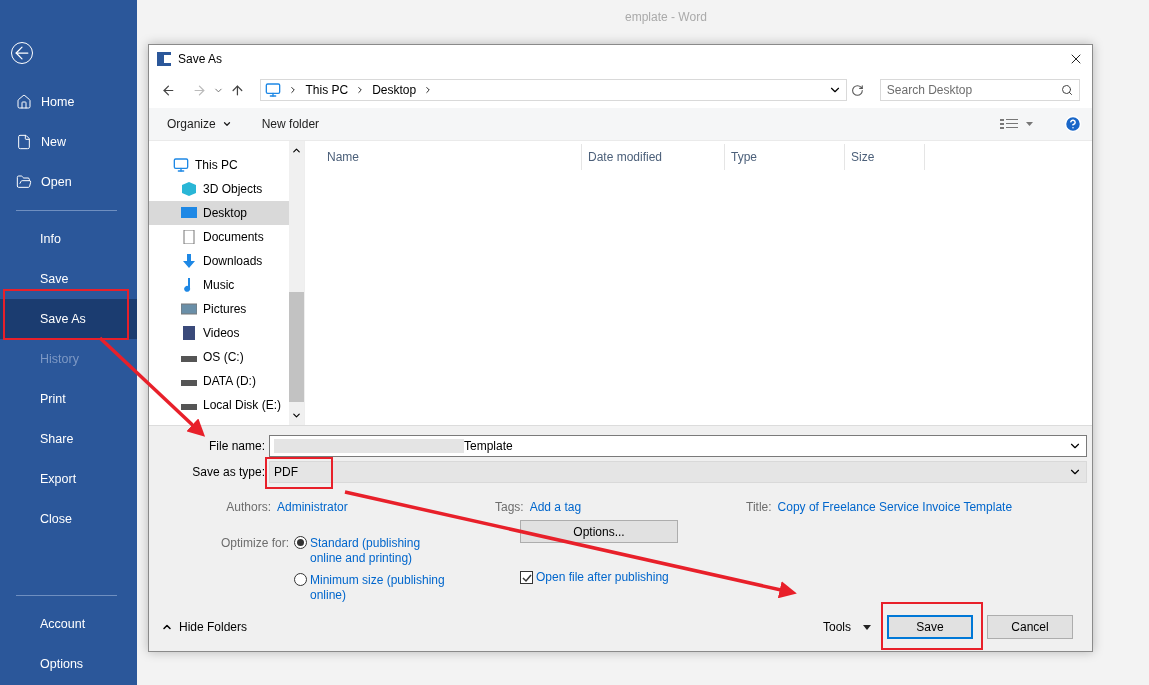 Image resolution: width=1149 pixels, height=685 pixels. I want to click on tree-item: DATA (D:), so click(219, 380).